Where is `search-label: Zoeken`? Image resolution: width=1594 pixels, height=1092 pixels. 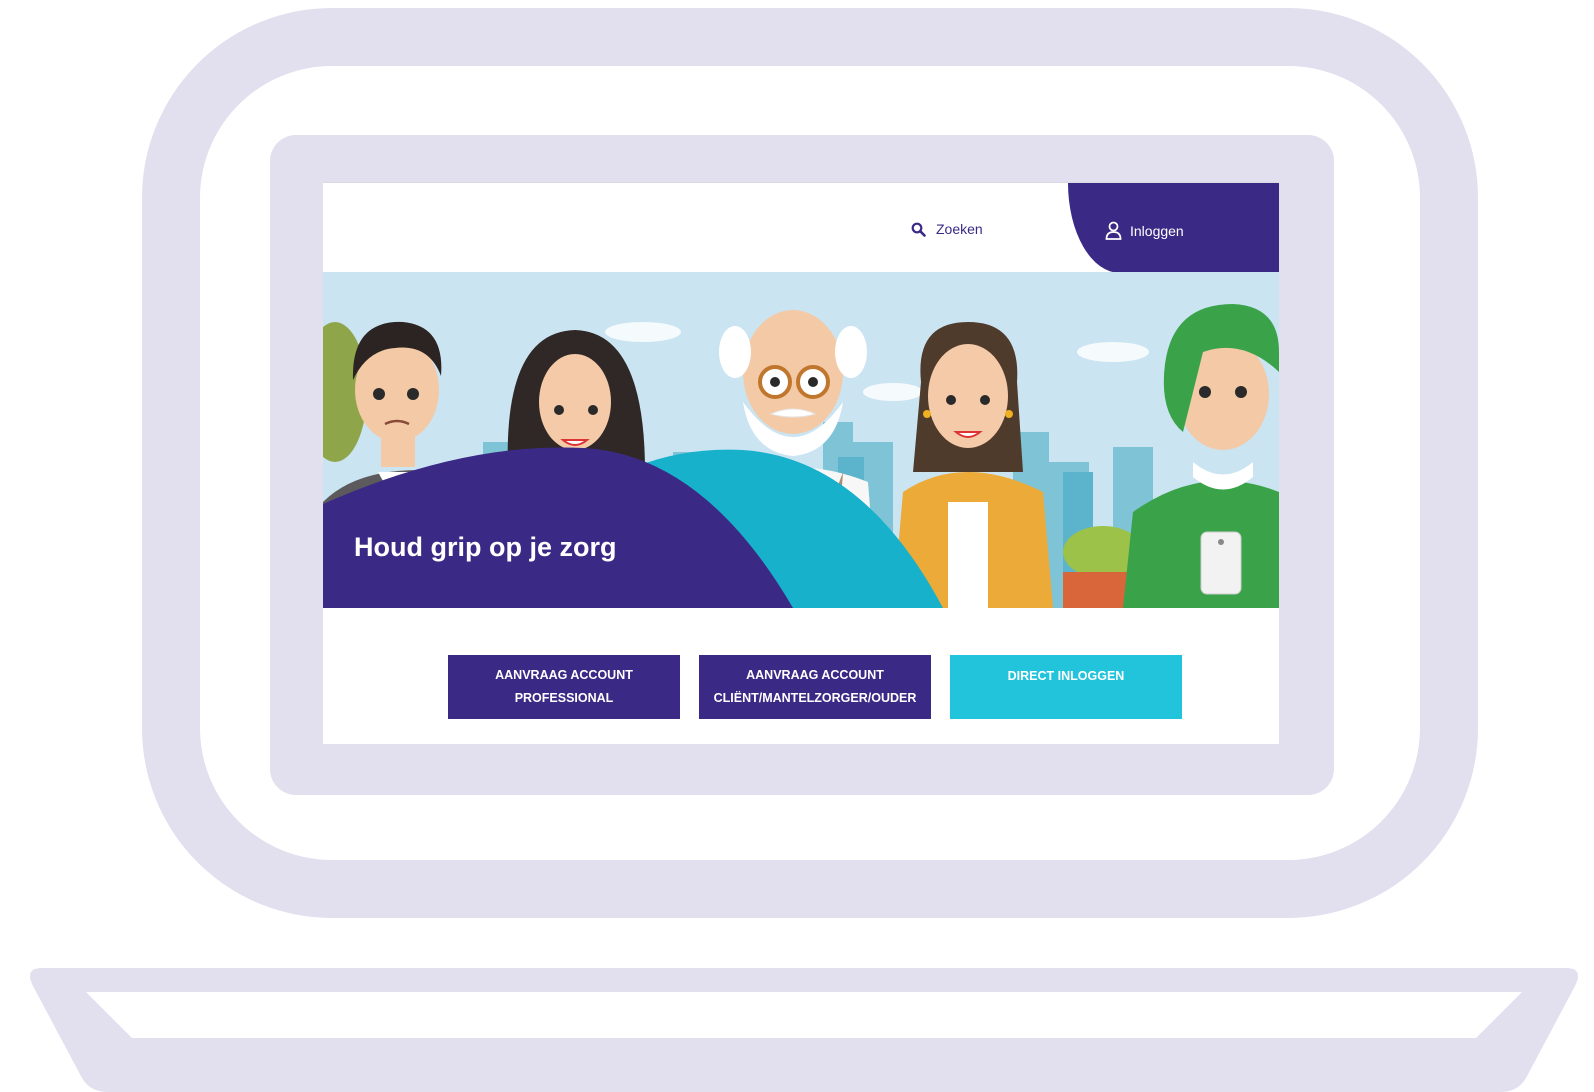 search-label: Zoeken is located at coordinates (959, 229).